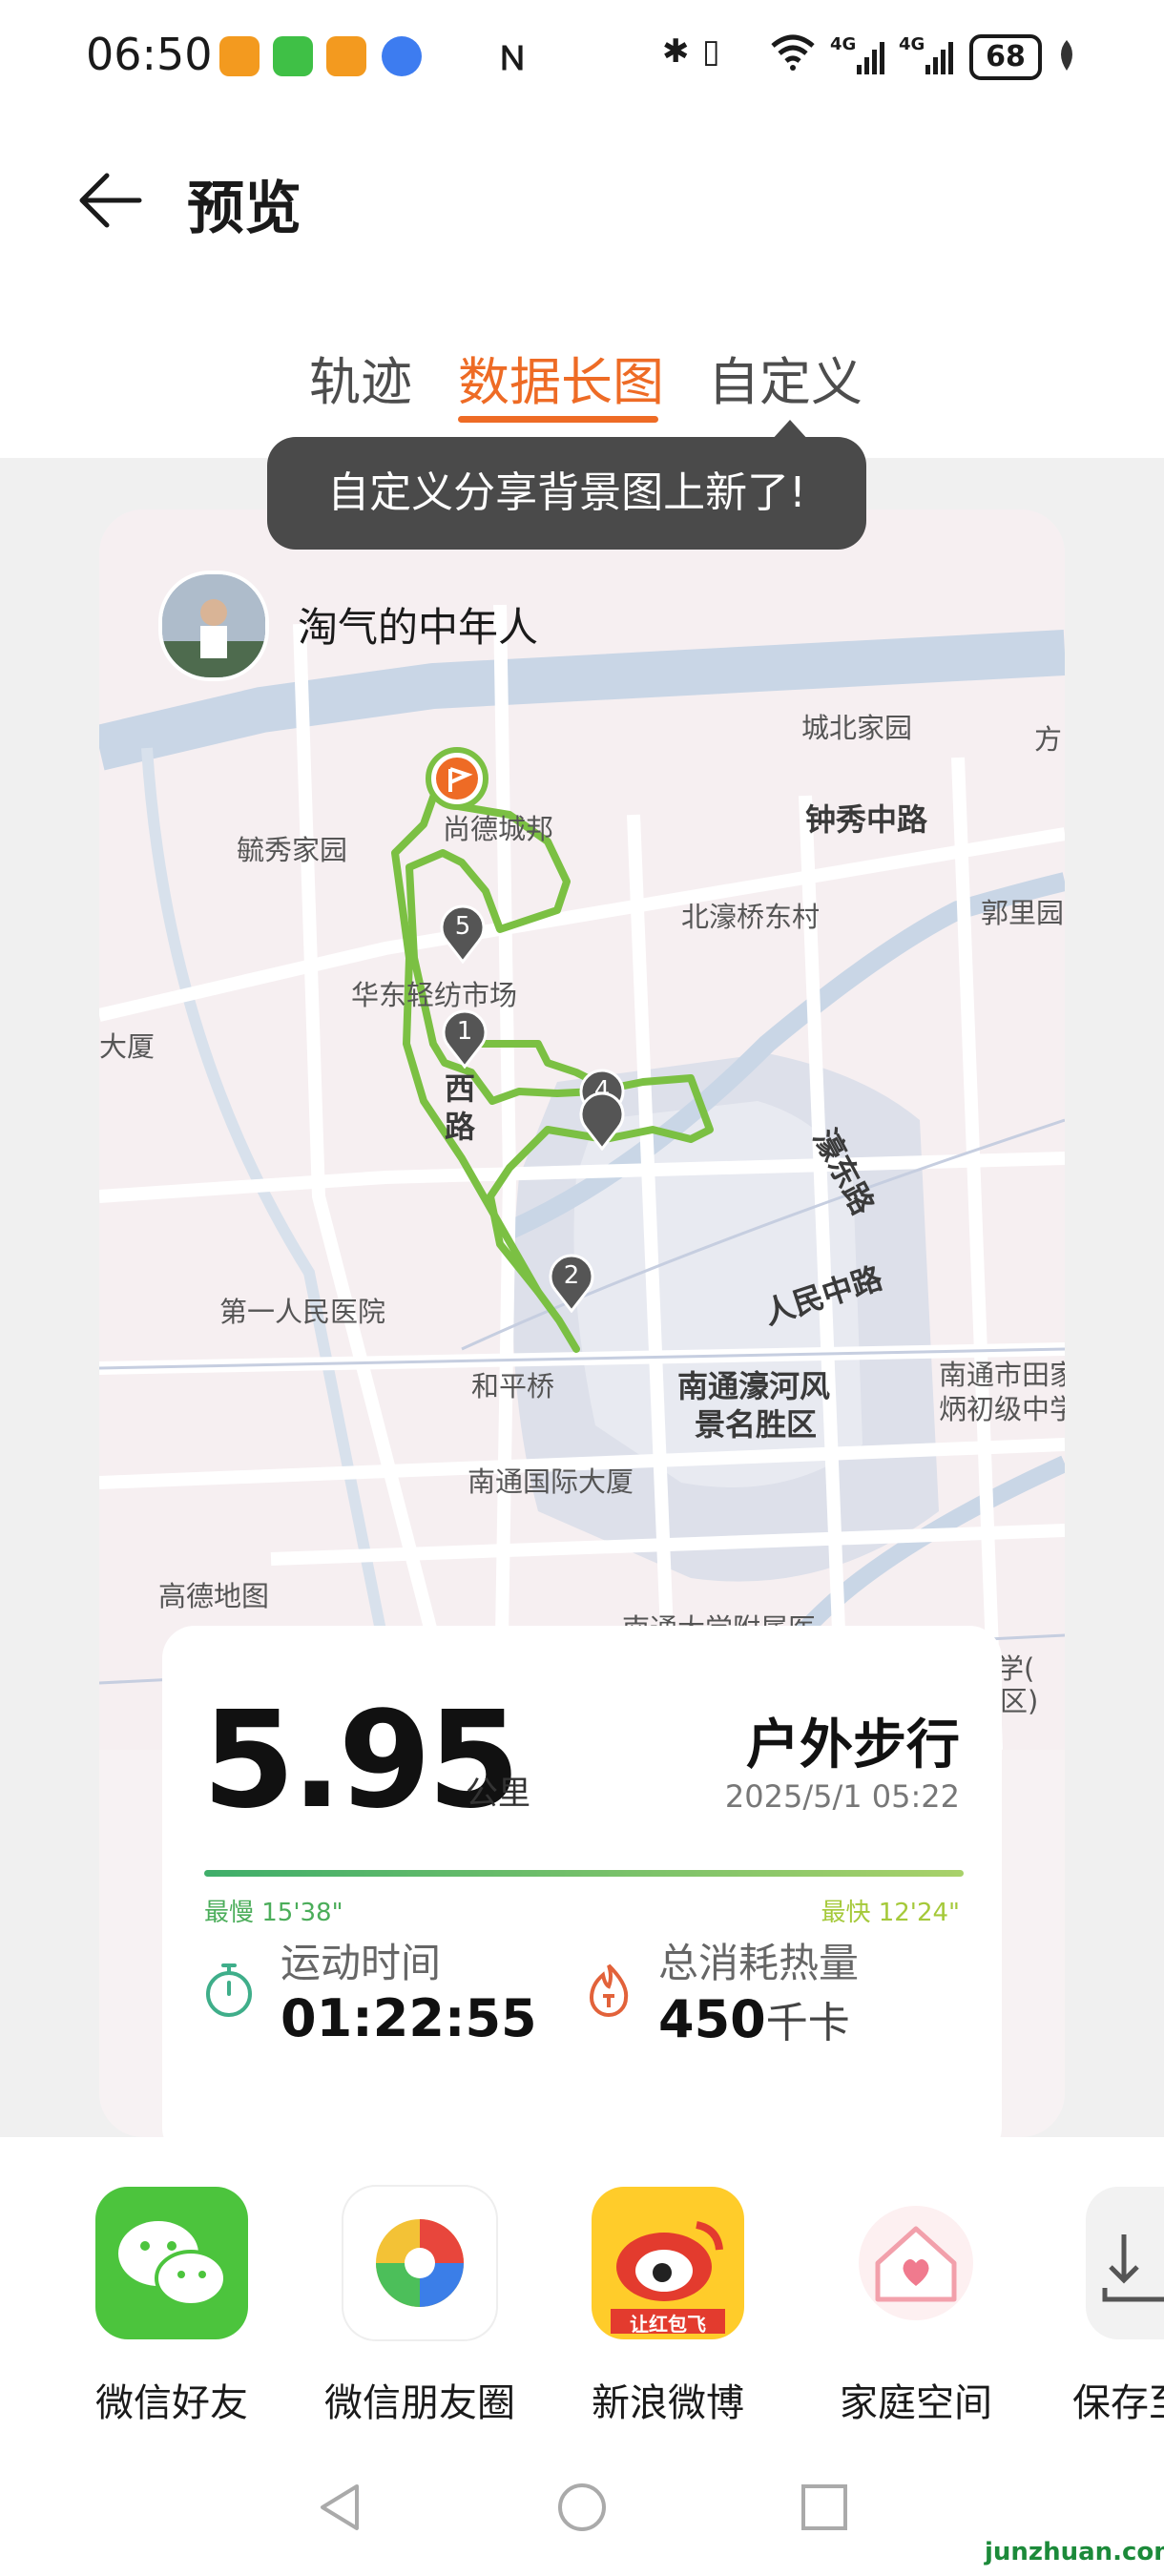  I want to click on map-road-label: 路, so click(460, 1127).